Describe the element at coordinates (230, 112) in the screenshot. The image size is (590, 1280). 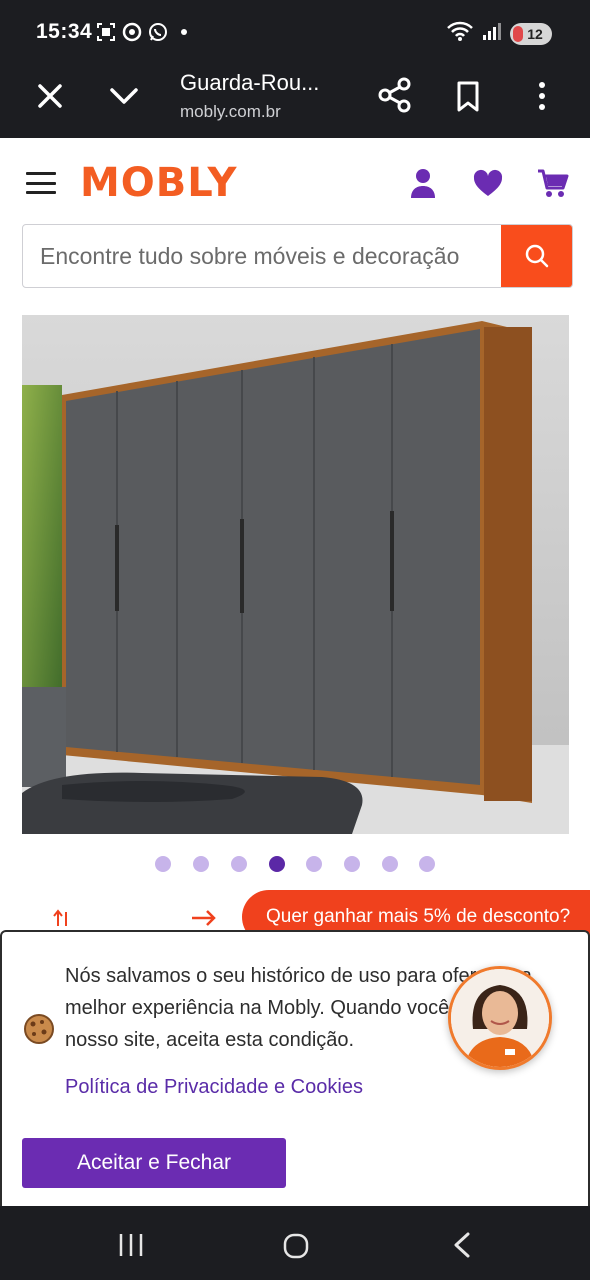
I see `browser-domain: mobly.com.br` at that location.